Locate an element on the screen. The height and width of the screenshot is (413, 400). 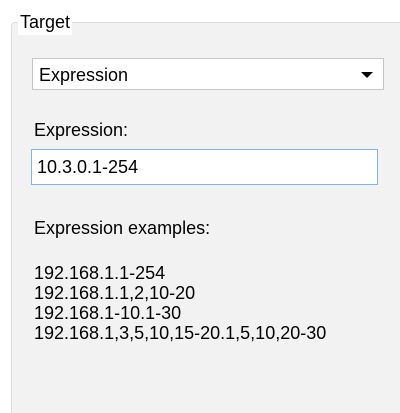
expression-example-item: 192.168.1,3,5,10,15-20.1,5,10,20-30 is located at coordinates (180, 333).